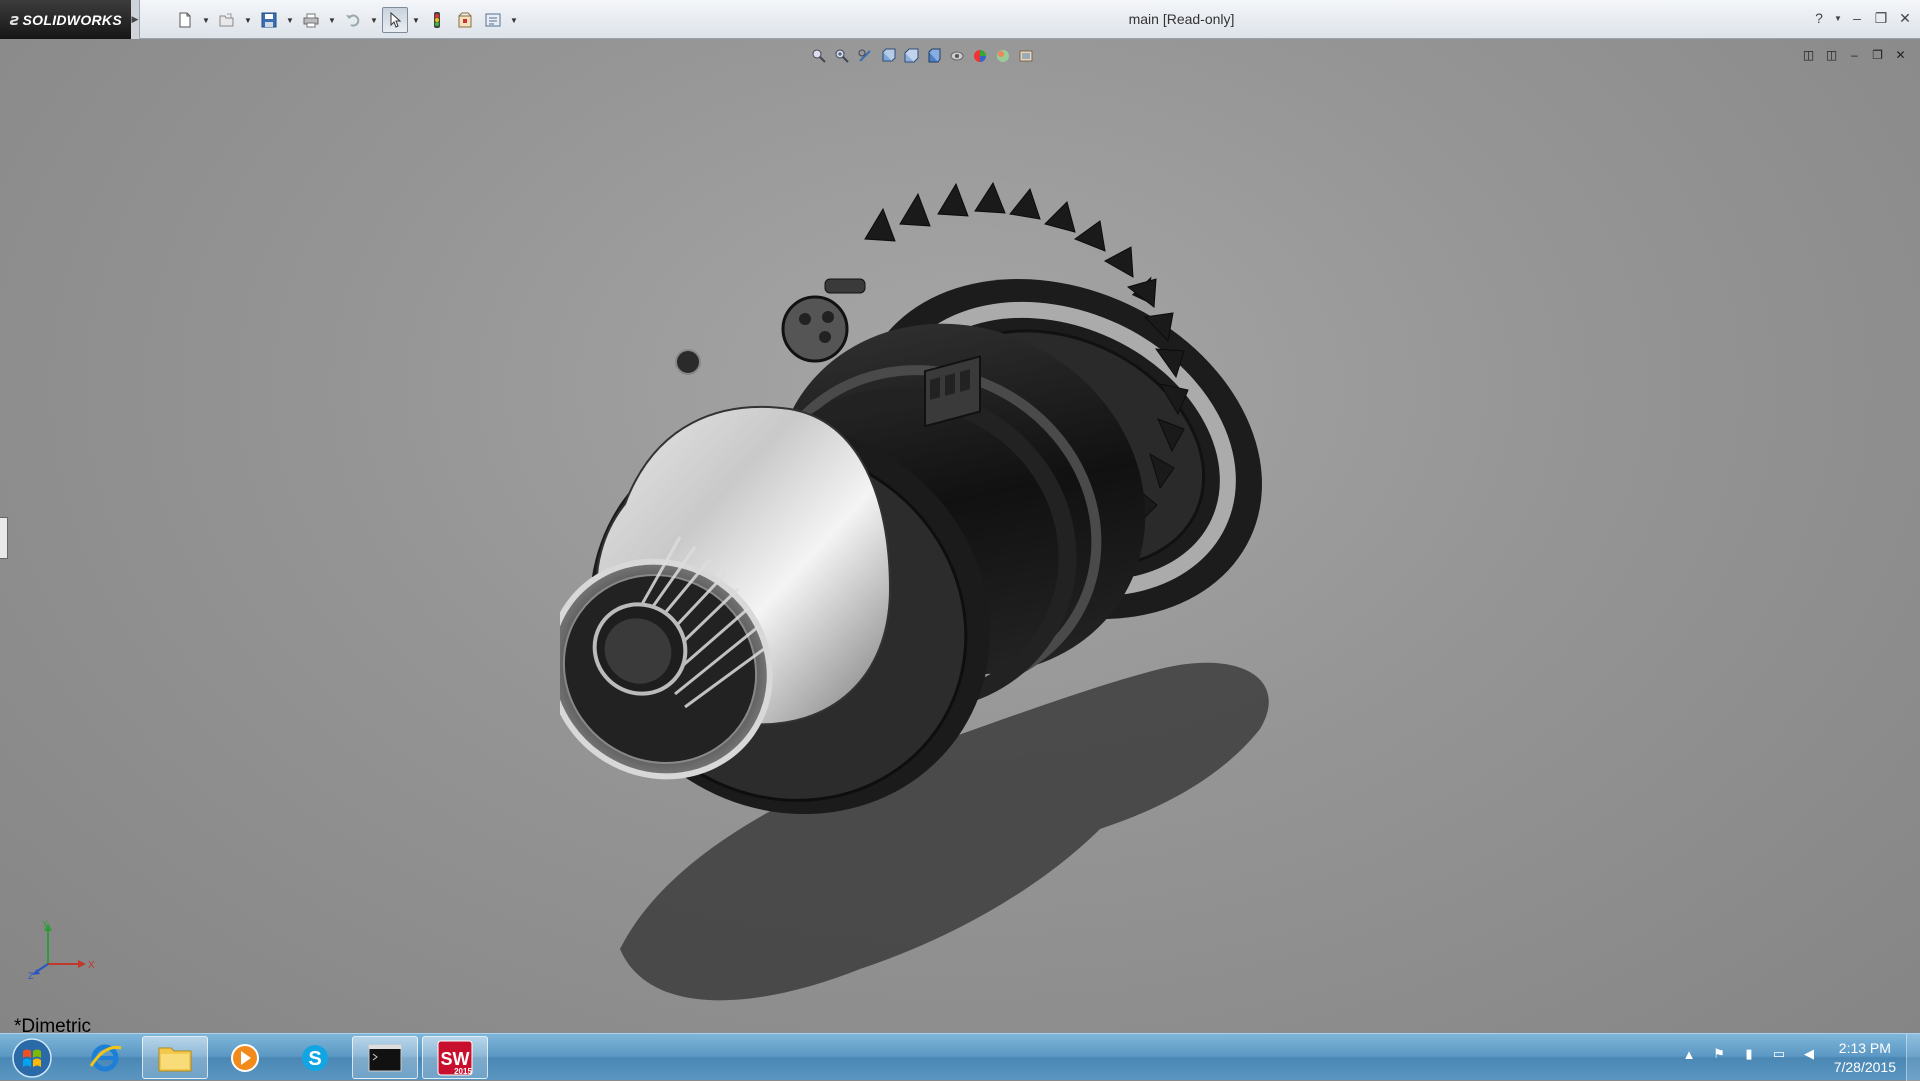 The image size is (1920, 1081). What do you see at coordinates (911, 56) in the screenshot?
I see `view-orientation-icon` at bounding box center [911, 56].